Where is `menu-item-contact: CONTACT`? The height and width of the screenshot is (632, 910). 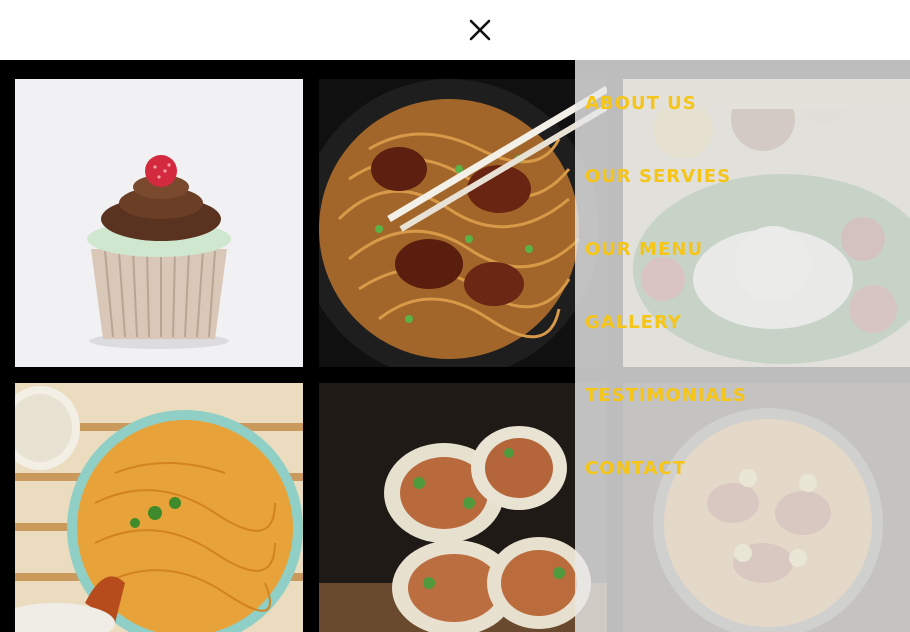 menu-item-contact: CONTACT is located at coordinates (666, 495).